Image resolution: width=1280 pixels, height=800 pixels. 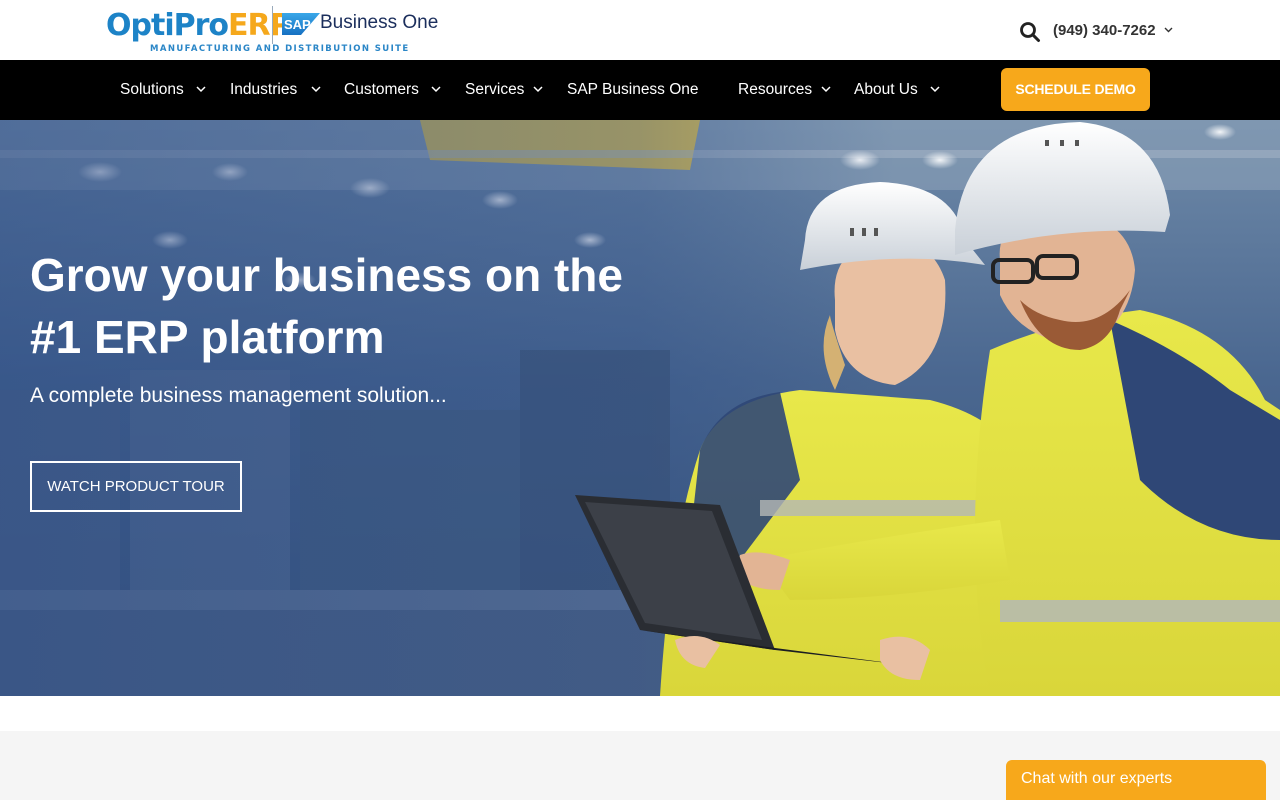 I want to click on phone-dropdown: (949) 340-7262, so click(x=1113, y=30).